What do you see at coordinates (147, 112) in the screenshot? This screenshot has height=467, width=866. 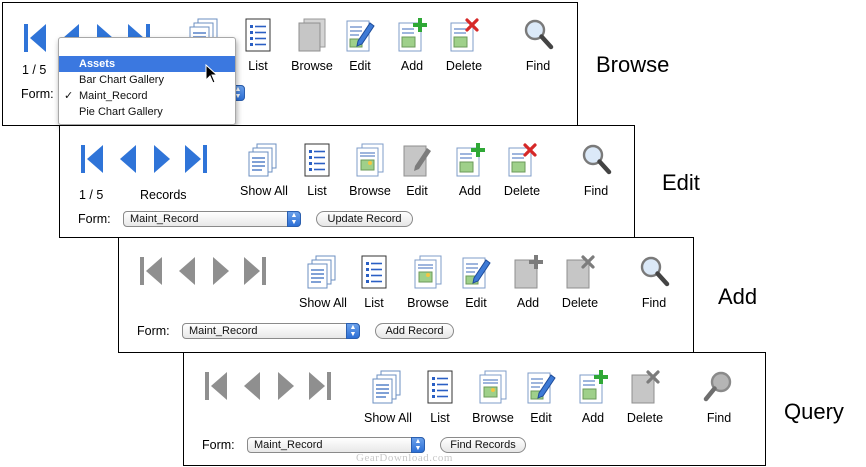 I see `menu-item-pie-chart-gallery: Pie Chart Gallery` at bounding box center [147, 112].